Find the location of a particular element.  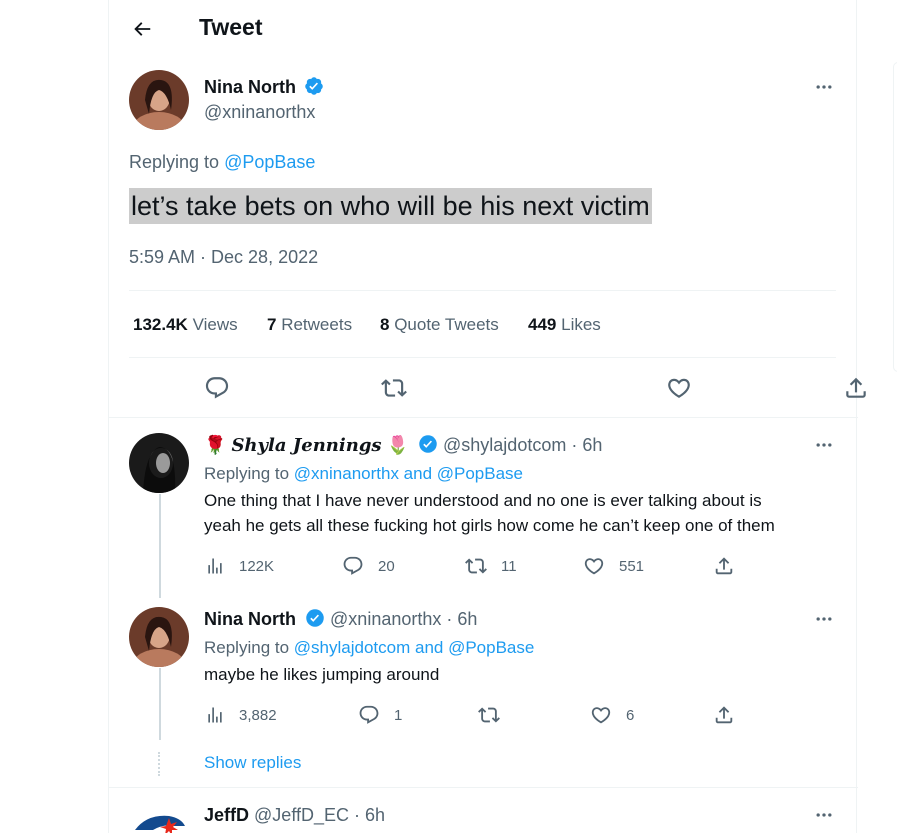

views-count: 3,882 is located at coordinates (241, 715).